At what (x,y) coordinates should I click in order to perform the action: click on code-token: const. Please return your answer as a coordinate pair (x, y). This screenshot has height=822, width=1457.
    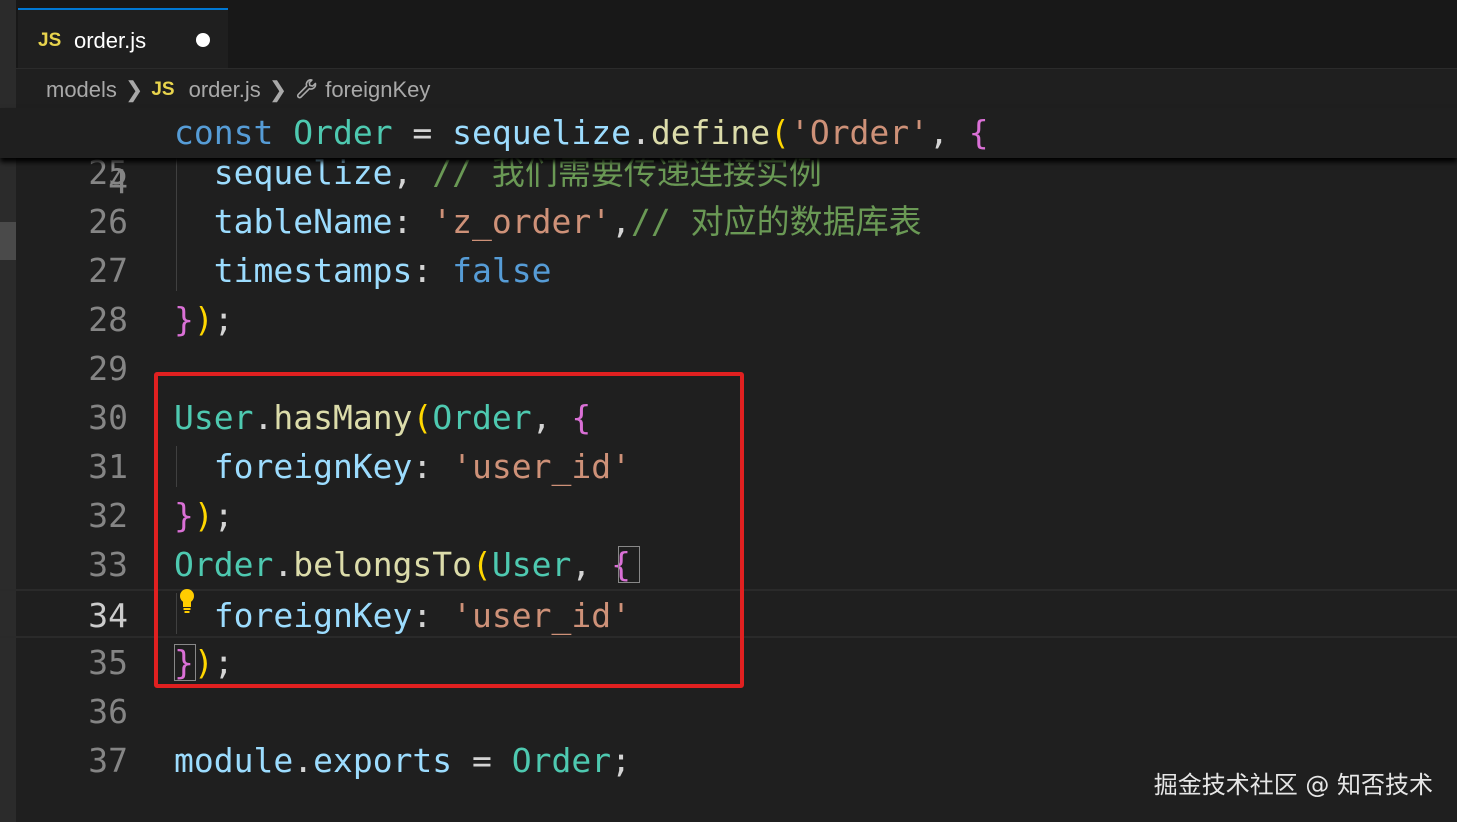
    Looking at the image, I should click on (224, 132).